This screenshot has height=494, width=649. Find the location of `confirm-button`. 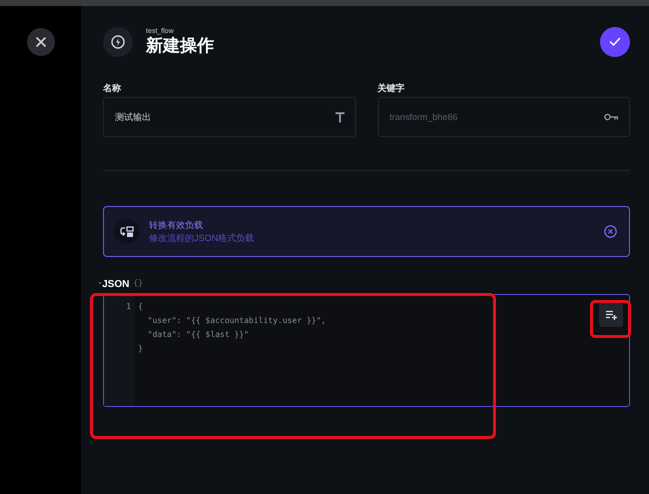

confirm-button is located at coordinates (615, 42).